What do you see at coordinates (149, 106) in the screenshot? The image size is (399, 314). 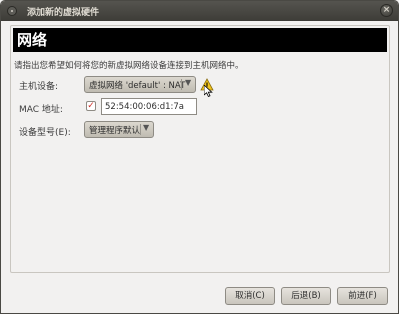 I see `mac-address-field` at bounding box center [149, 106].